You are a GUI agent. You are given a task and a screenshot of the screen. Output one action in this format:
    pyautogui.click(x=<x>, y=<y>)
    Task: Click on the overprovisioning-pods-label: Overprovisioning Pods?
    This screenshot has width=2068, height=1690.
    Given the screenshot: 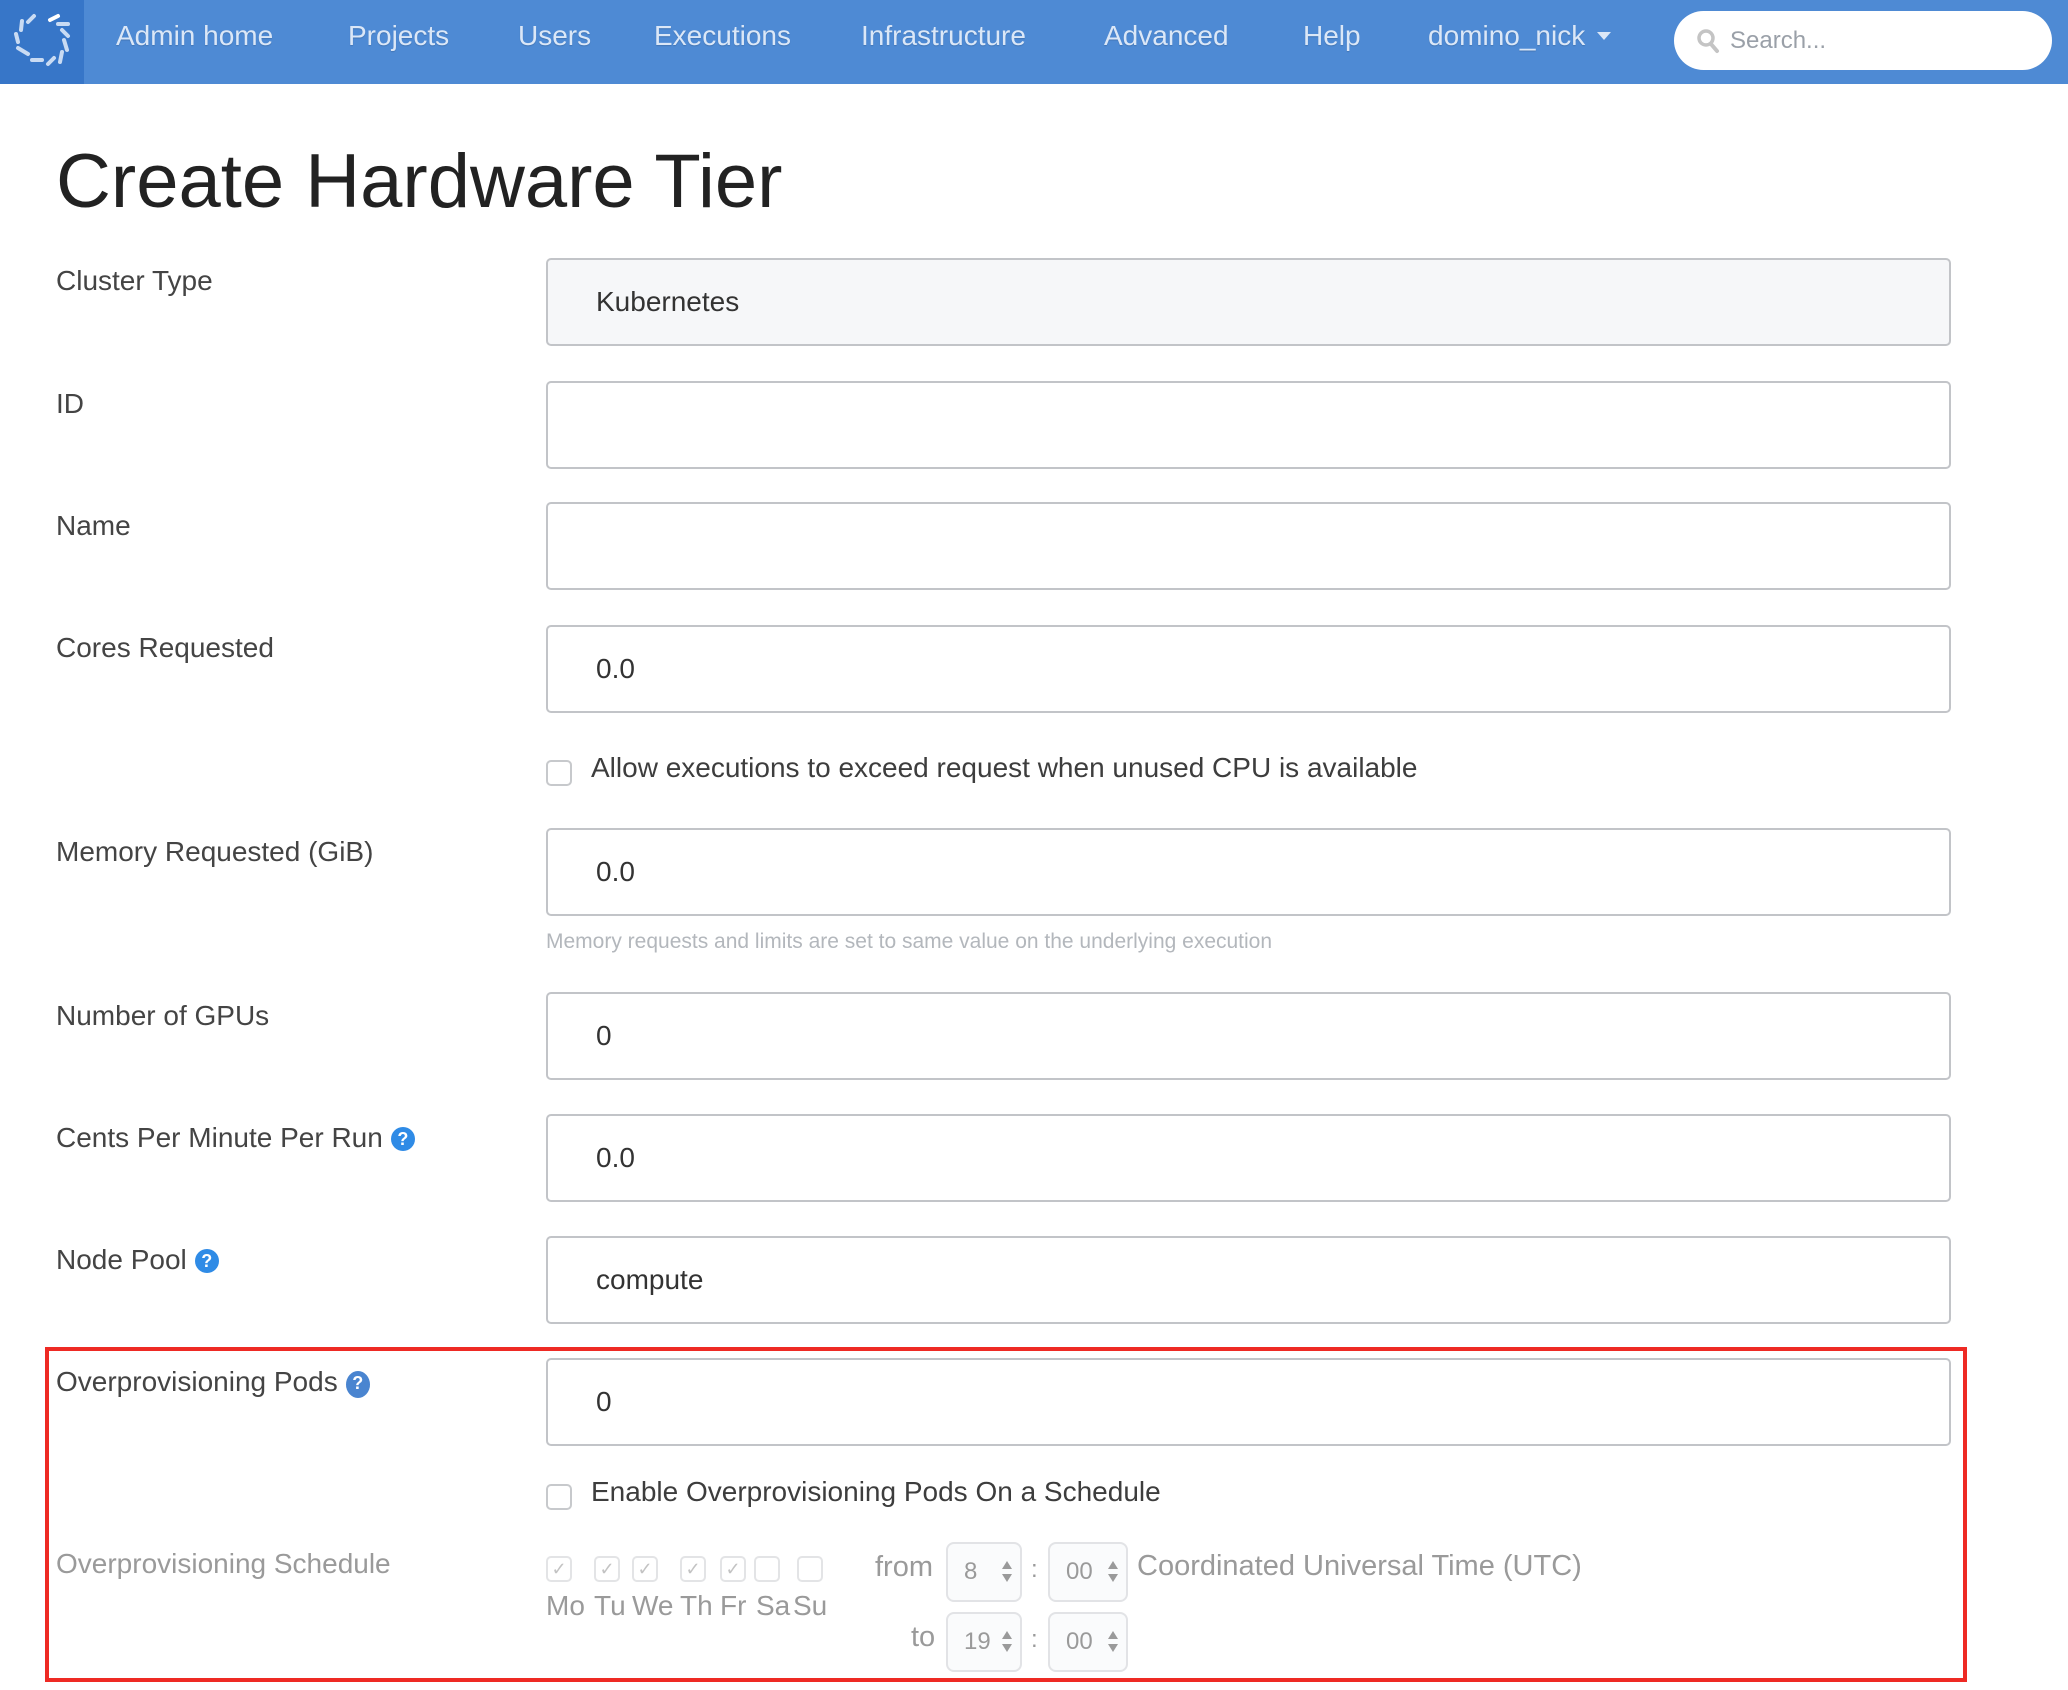 What is the action you would take?
    pyautogui.click(x=213, y=1382)
    